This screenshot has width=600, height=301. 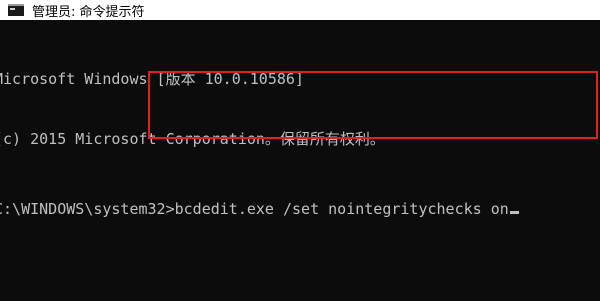 What do you see at coordinates (300, 10) in the screenshot?
I see `title-bar: 管理员: 命令提示符` at bounding box center [300, 10].